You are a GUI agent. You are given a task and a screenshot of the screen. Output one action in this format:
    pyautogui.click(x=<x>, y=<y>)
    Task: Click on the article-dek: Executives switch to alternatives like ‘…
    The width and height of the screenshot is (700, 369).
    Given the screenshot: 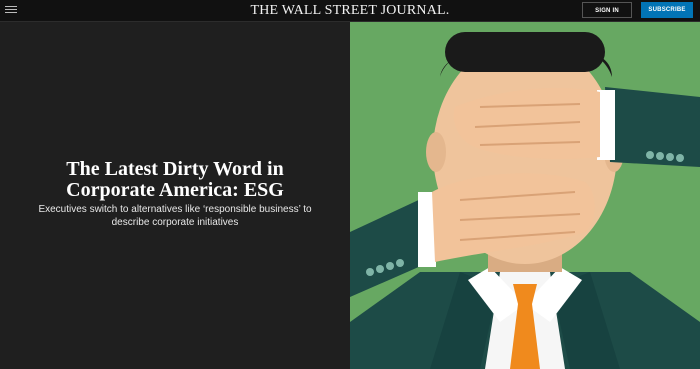 What is the action you would take?
    pyautogui.click(x=175, y=216)
    